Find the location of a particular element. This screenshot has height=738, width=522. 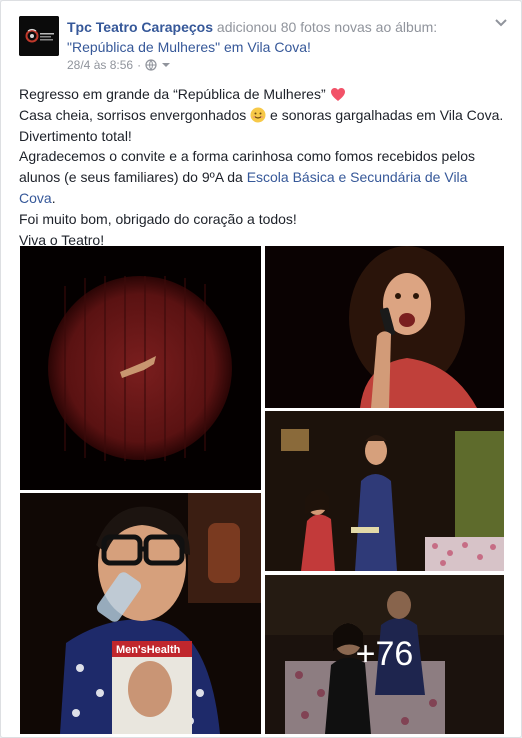

page-logo-icon is located at coordinates (39, 36).